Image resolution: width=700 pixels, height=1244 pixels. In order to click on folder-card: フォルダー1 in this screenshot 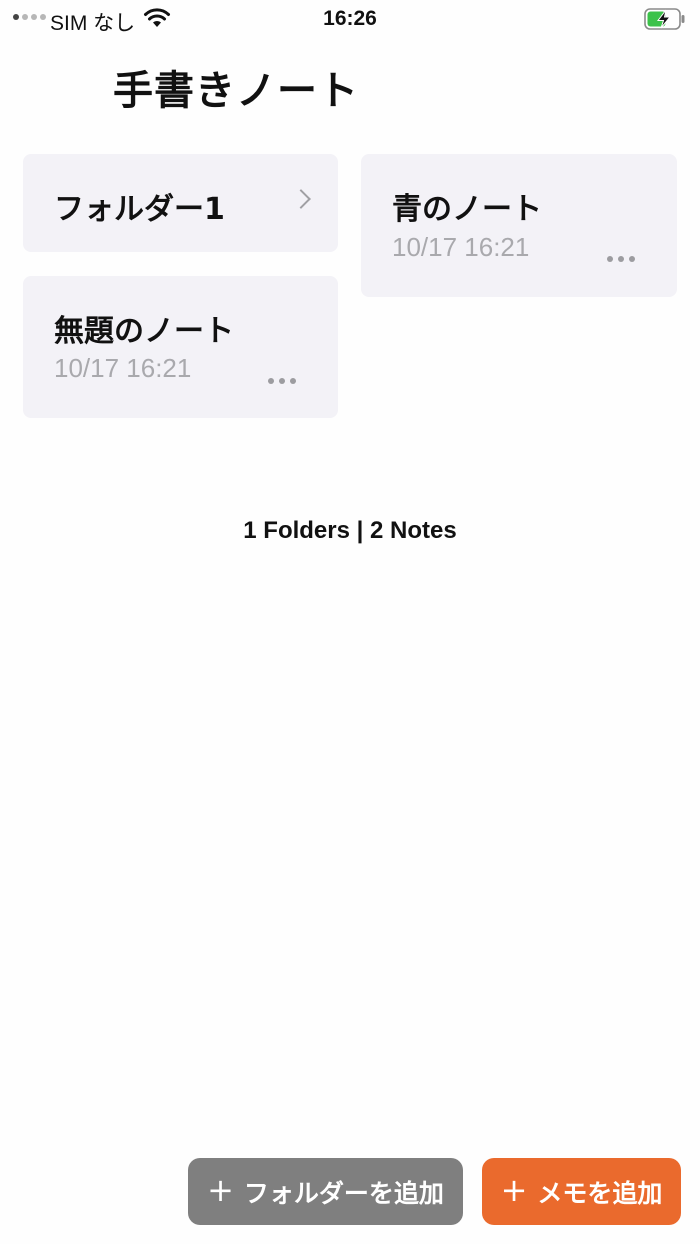, I will do `click(180, 203)`.